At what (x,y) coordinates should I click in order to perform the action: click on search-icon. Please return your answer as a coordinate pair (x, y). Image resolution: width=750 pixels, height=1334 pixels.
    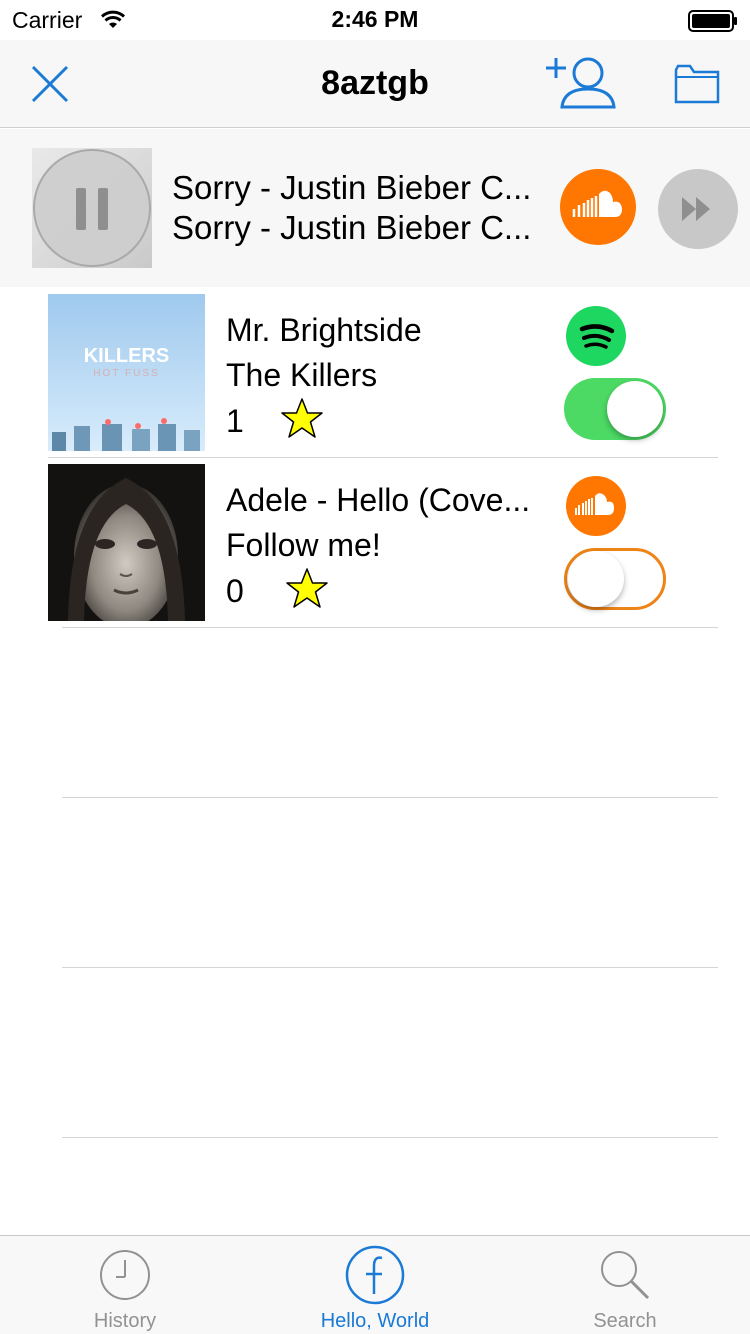
    Looking at the image, I should click on (625, 1275).